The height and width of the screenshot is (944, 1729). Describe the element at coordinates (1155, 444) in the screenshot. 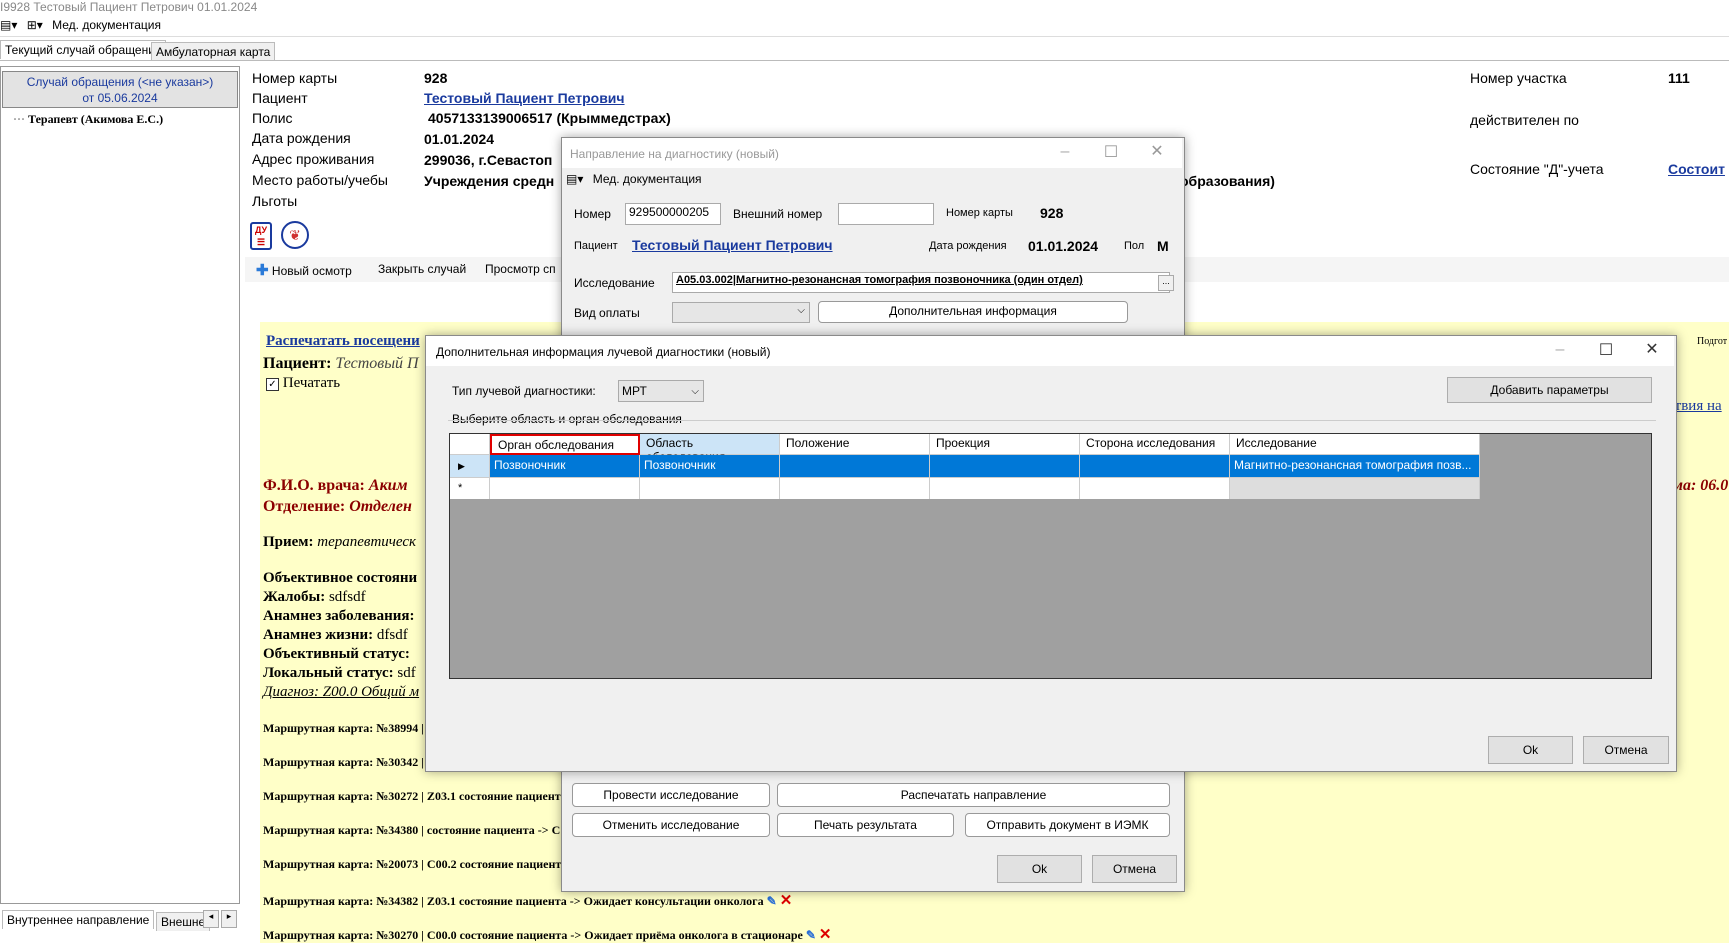

I see `col-side: Сторона исследования` at that location.